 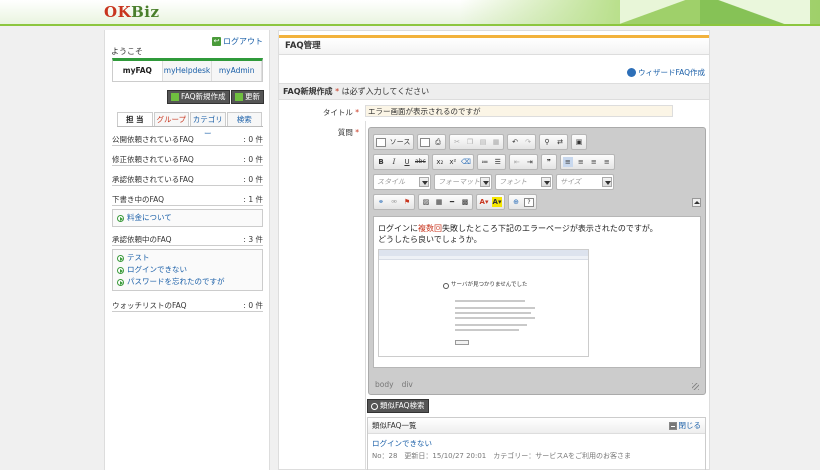 I want to click on list-item: パスワードを忘れたのですが, so click(x=187, y=282).